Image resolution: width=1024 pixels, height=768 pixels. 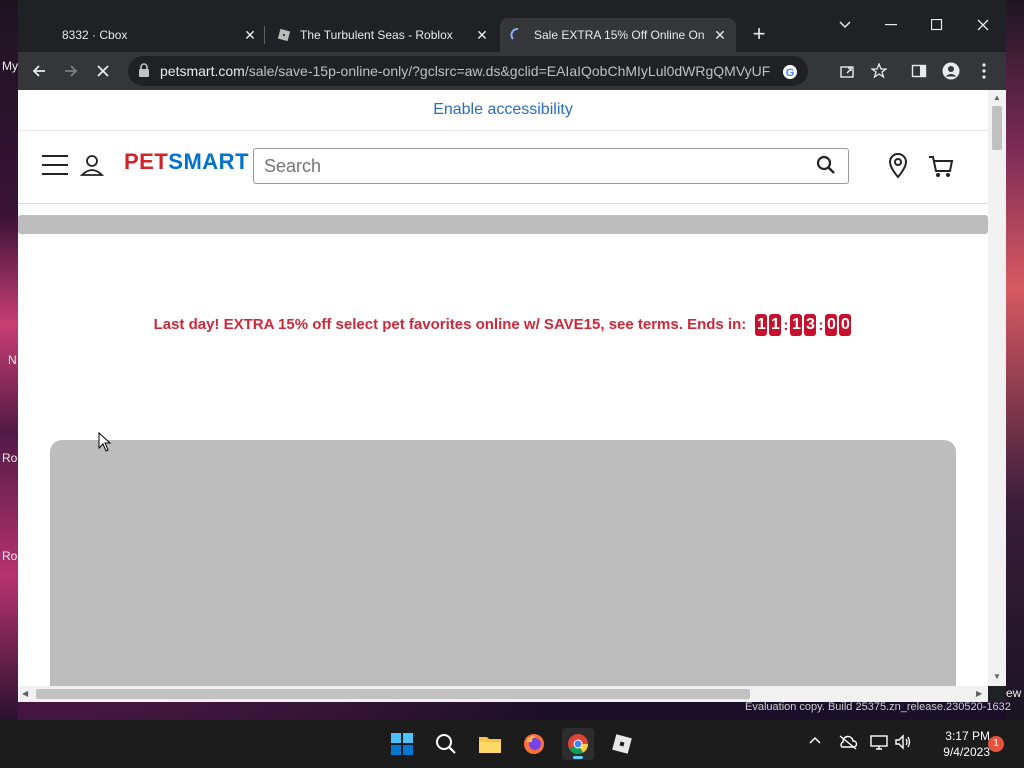 What do you see at coordinates (209, 161) in the screenshot?
I see `logo-text-smart: SMART` at bounding box center [209, 161].